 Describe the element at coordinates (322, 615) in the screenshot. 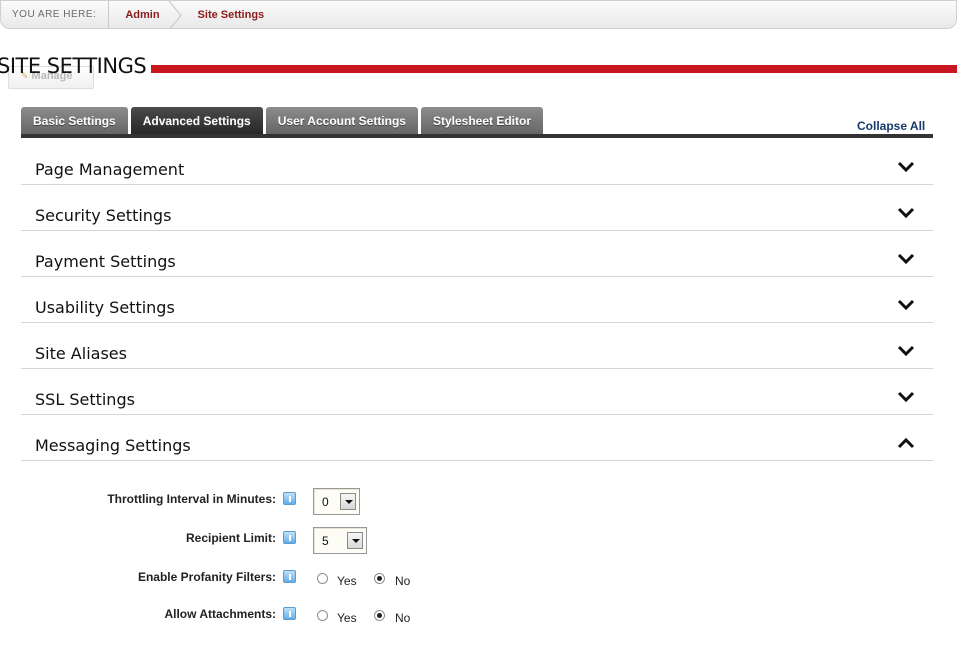

I see `attachments-yes-radio` at that location.